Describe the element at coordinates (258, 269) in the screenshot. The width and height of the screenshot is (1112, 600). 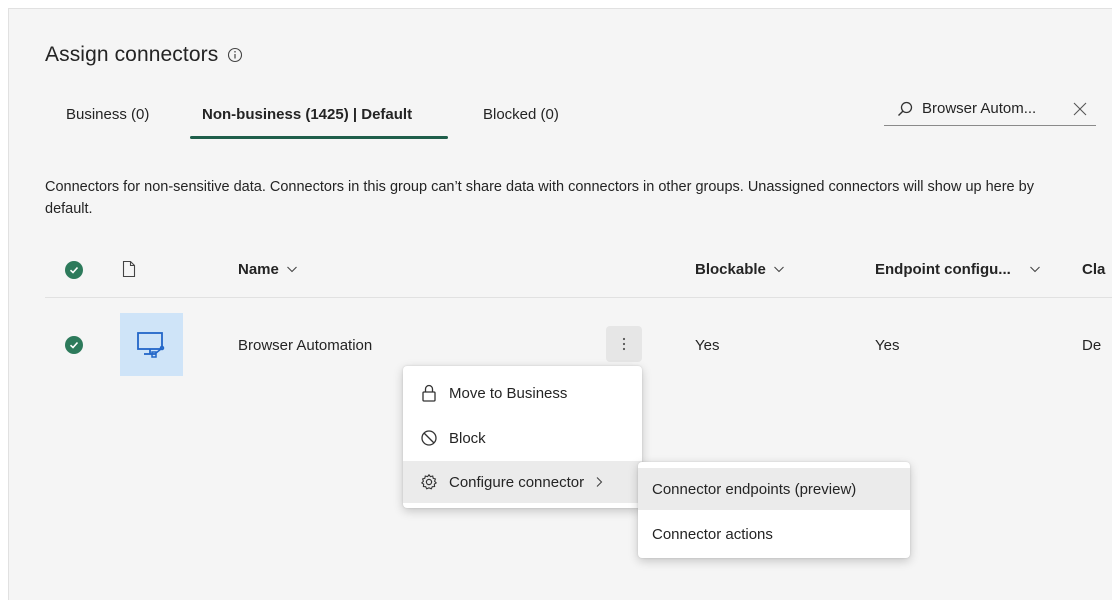
I see `column-header-name-label: Name` at that location.